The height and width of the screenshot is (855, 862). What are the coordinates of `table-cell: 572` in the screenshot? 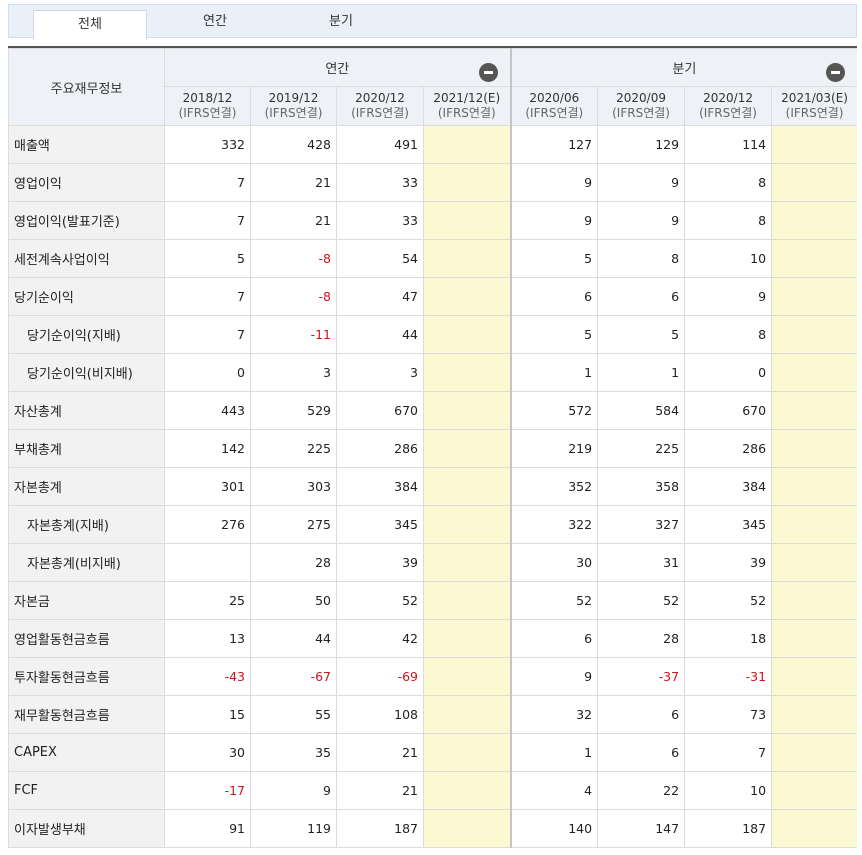 It's located at (554, 410).